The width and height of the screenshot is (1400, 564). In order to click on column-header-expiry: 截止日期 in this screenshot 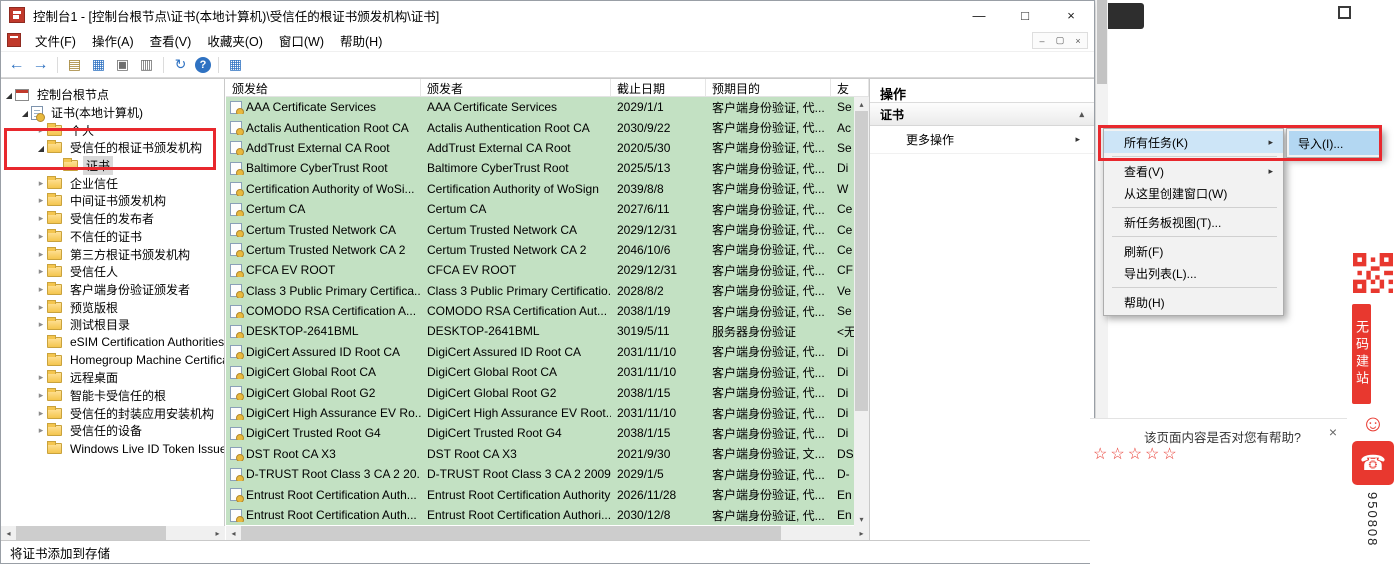, I will do `click(658, 87)`.